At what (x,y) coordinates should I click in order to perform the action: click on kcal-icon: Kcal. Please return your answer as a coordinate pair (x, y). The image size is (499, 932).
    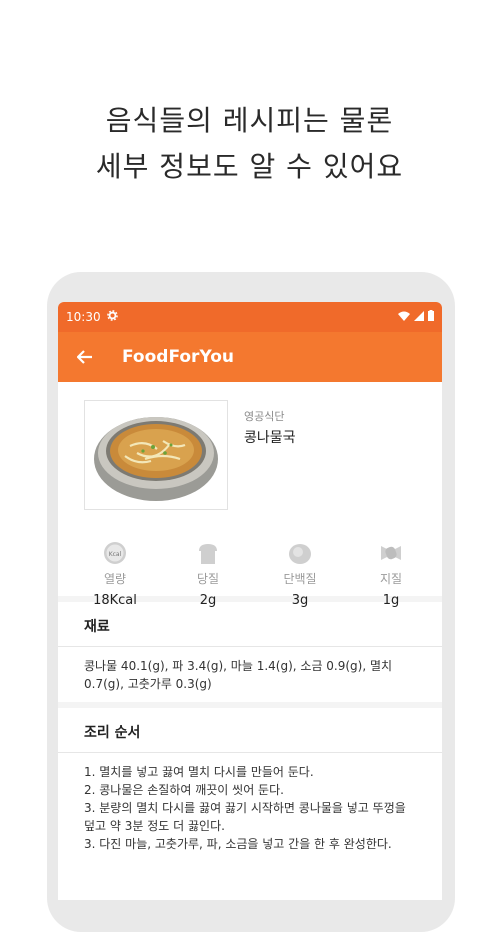
    Looking at the image, I should click on (115, 553).